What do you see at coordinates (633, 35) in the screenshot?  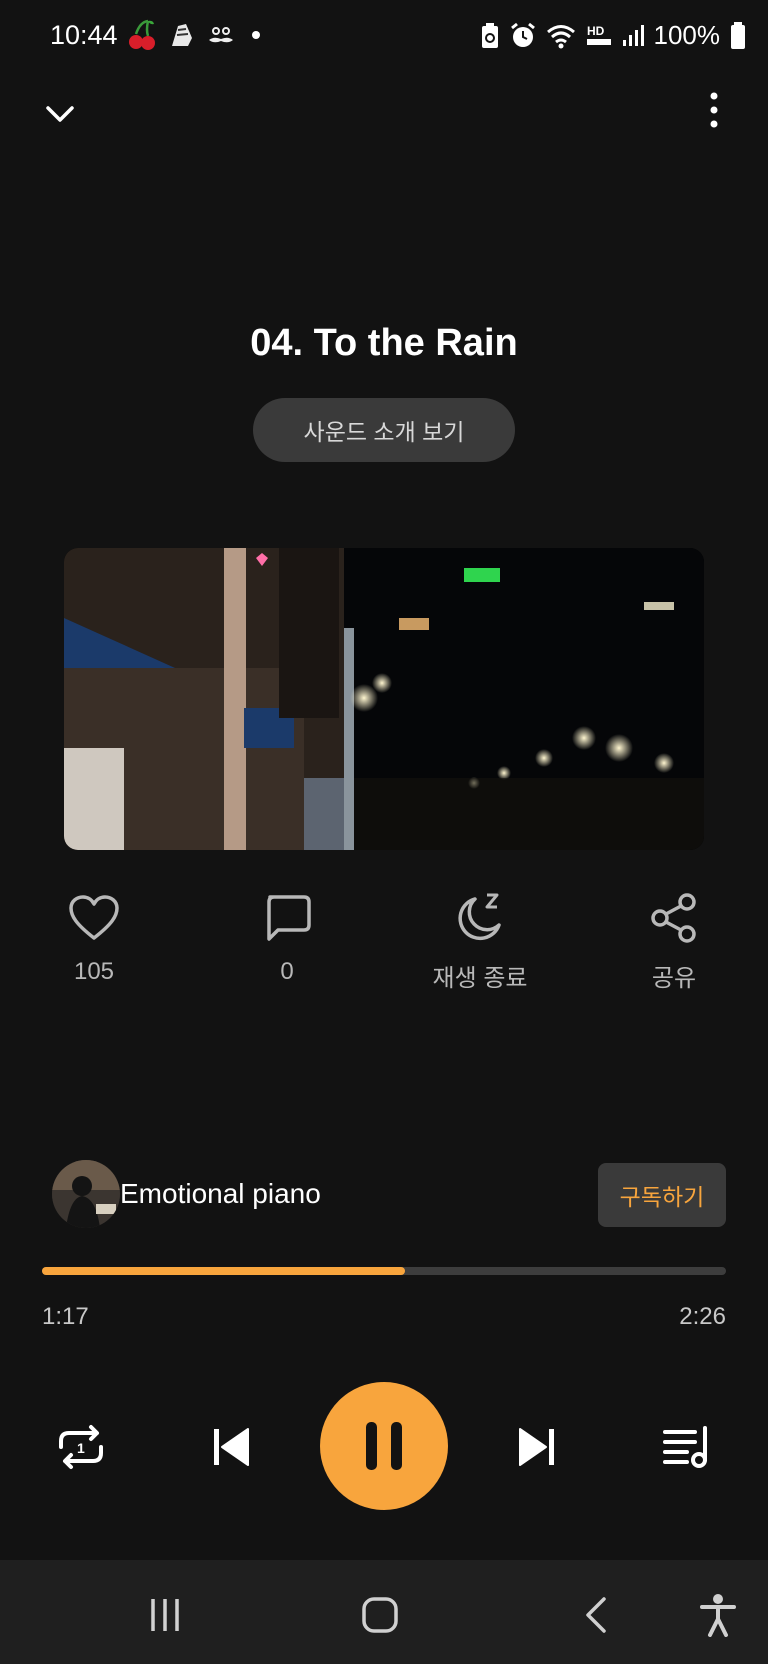 I see `signal-icon` at bounding box center [633, 35].